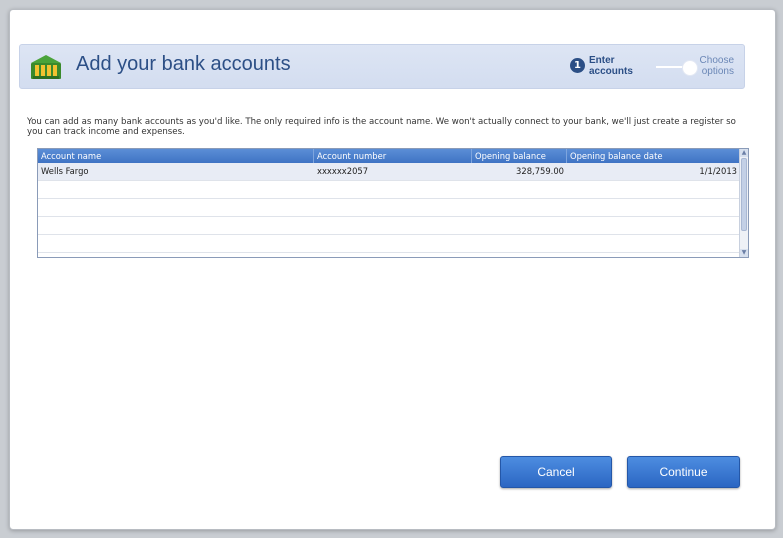 This screenshot has height=538, width=783. Describe the element at coordinates (46, 67) in the screenshot. I see `bank-icon` at that location.